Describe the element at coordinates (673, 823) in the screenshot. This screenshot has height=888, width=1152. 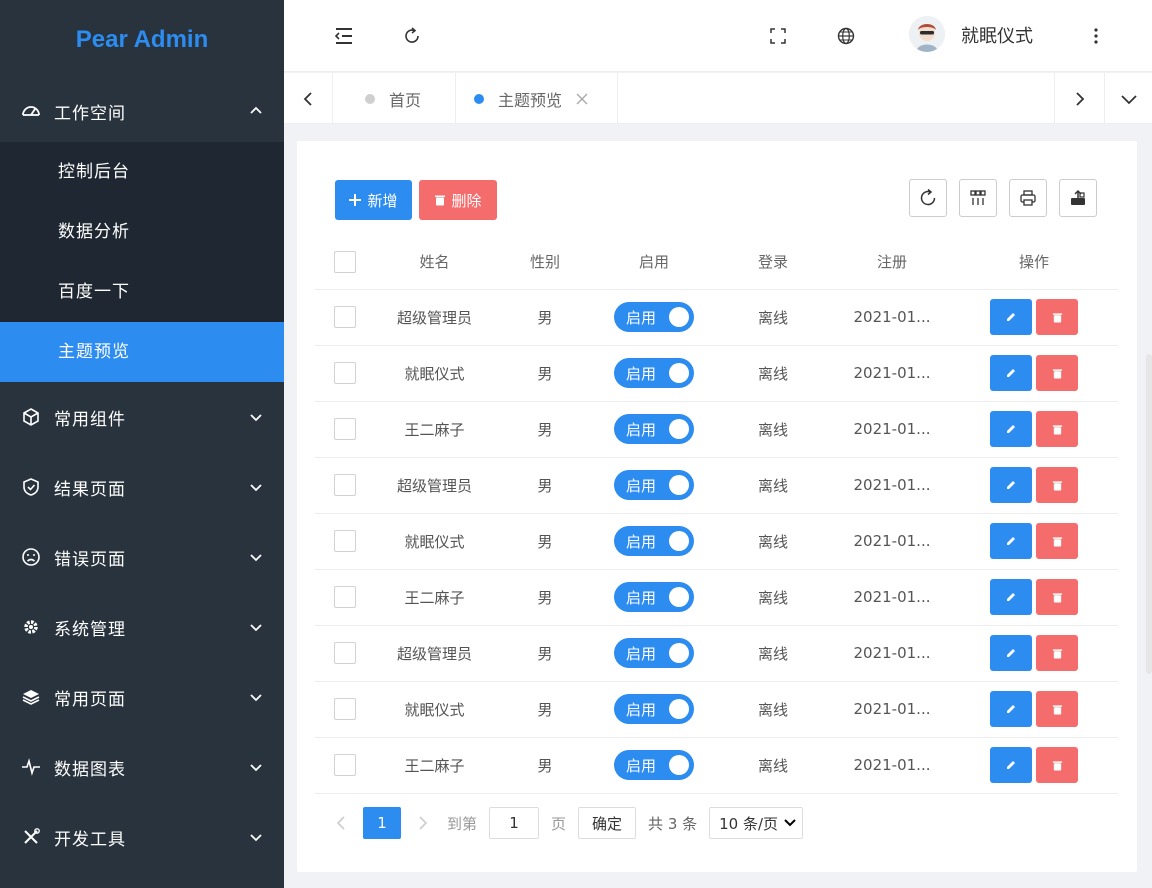
I see `total-count: 共 3 条` at that location.